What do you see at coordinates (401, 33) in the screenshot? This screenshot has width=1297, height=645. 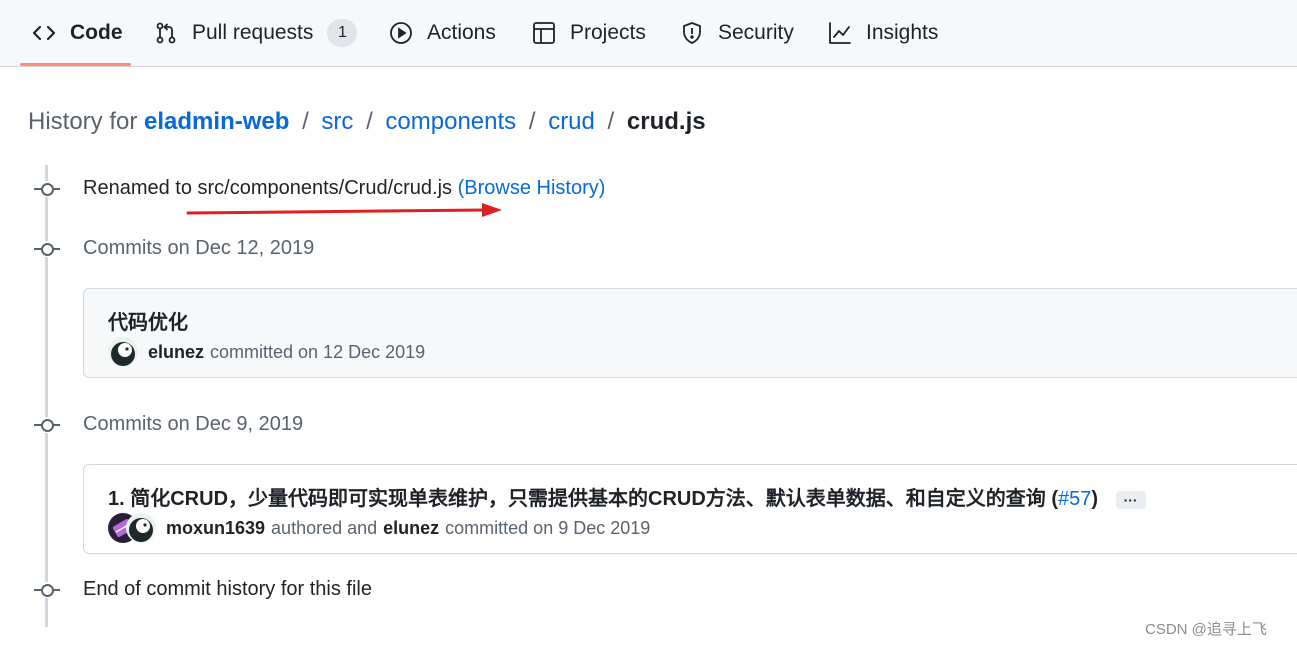 I see `play-icon` at bounding box center [401, 33].